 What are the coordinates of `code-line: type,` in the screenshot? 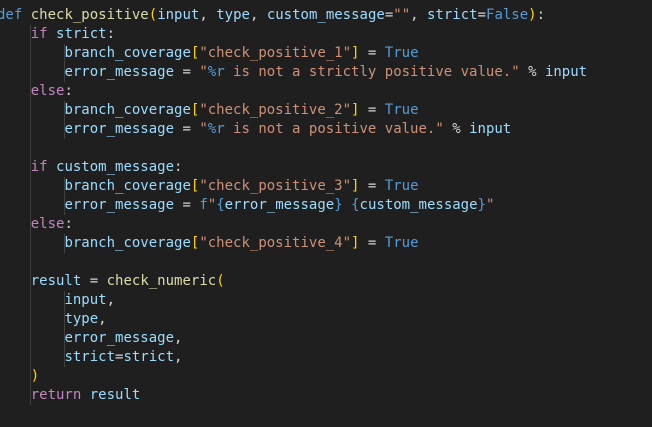 It's located at (293, 319).